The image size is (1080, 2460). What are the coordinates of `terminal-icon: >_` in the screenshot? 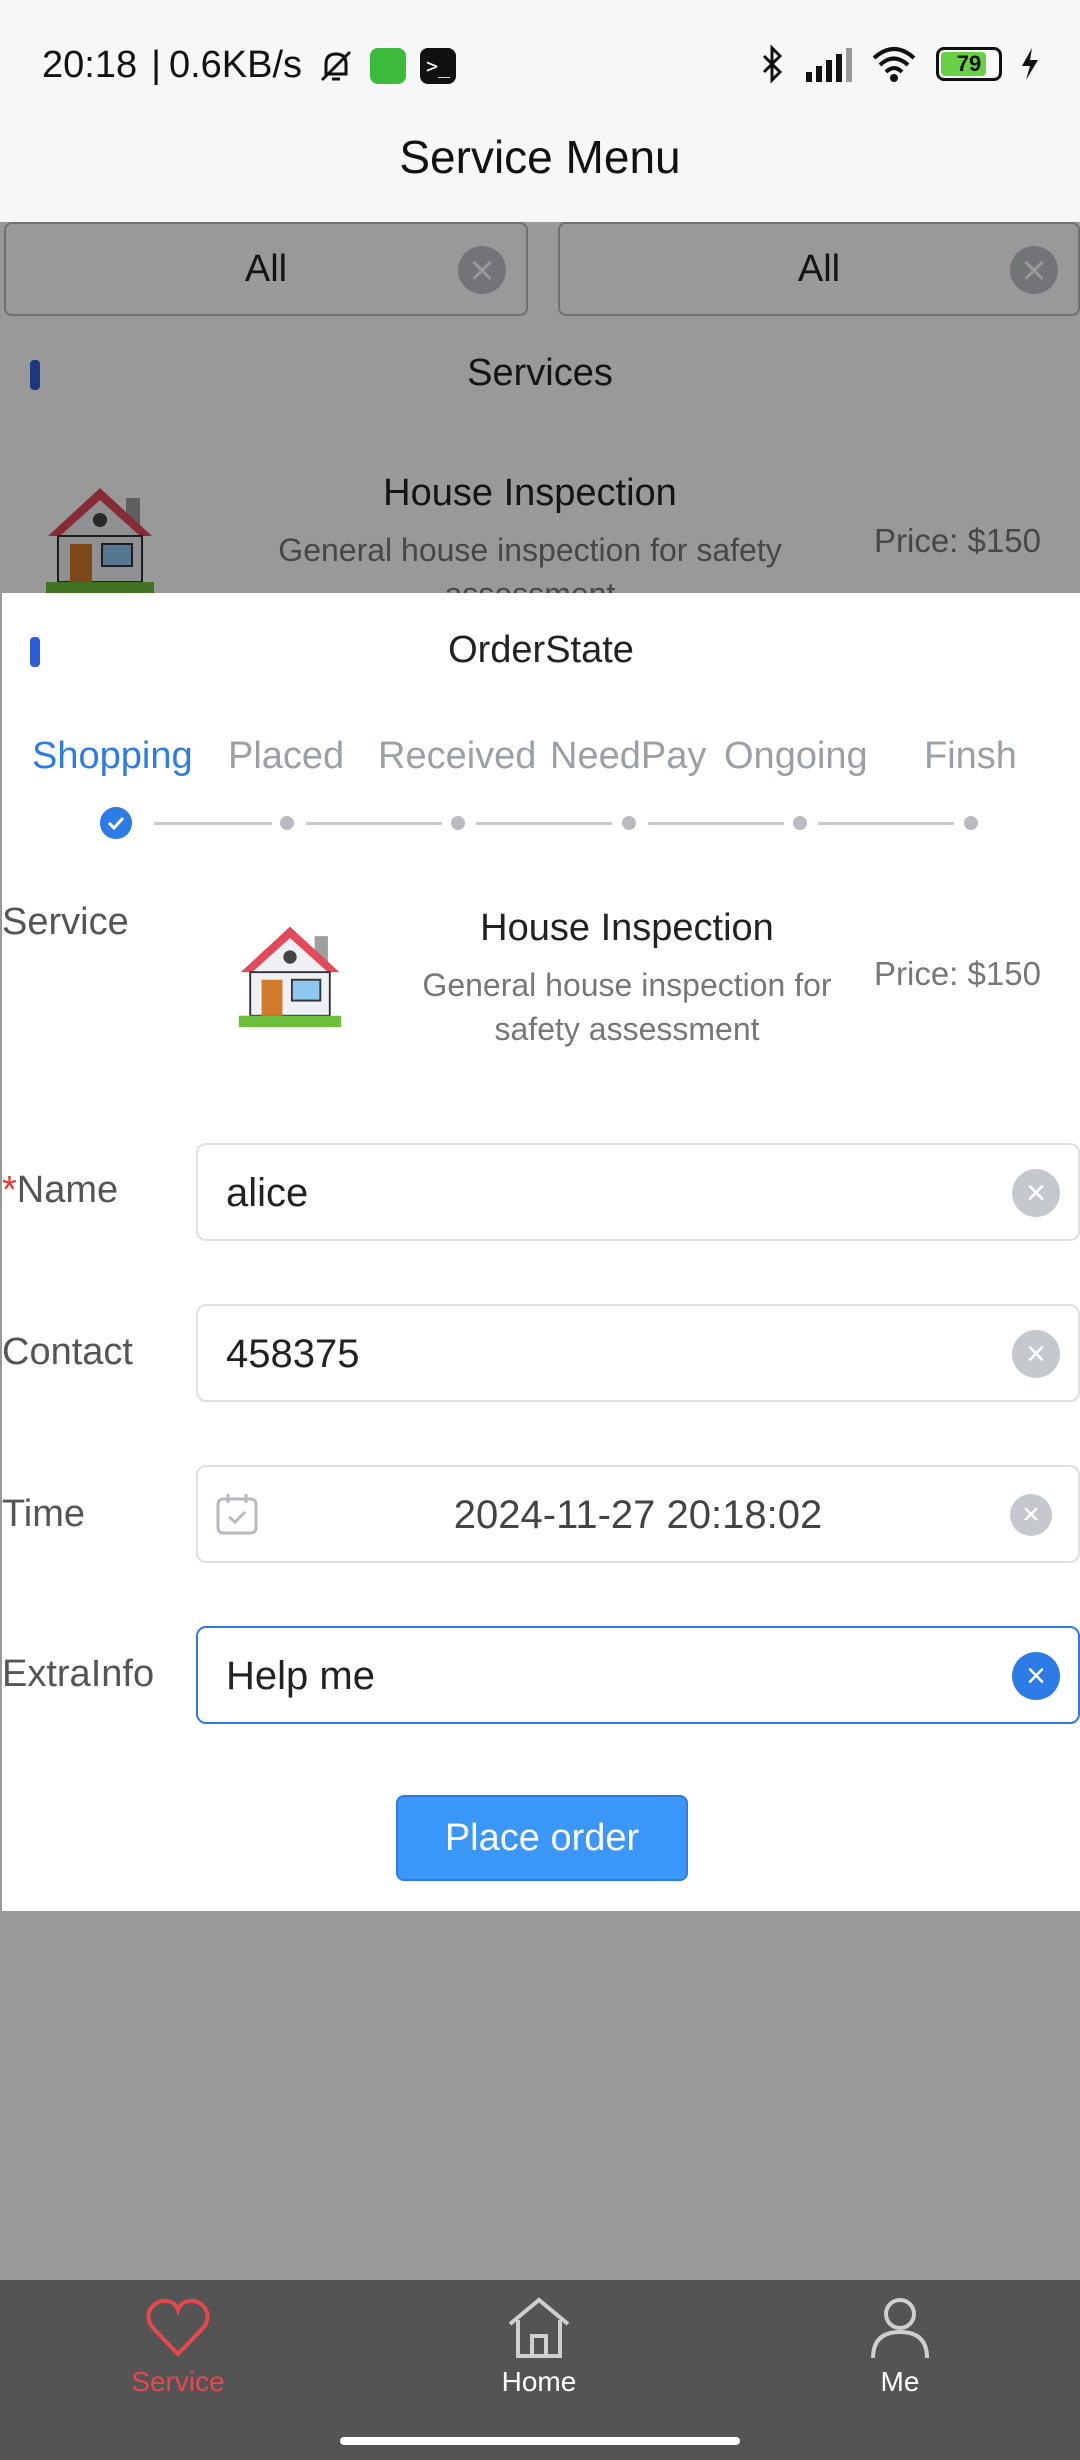 It's located at (438, 65).